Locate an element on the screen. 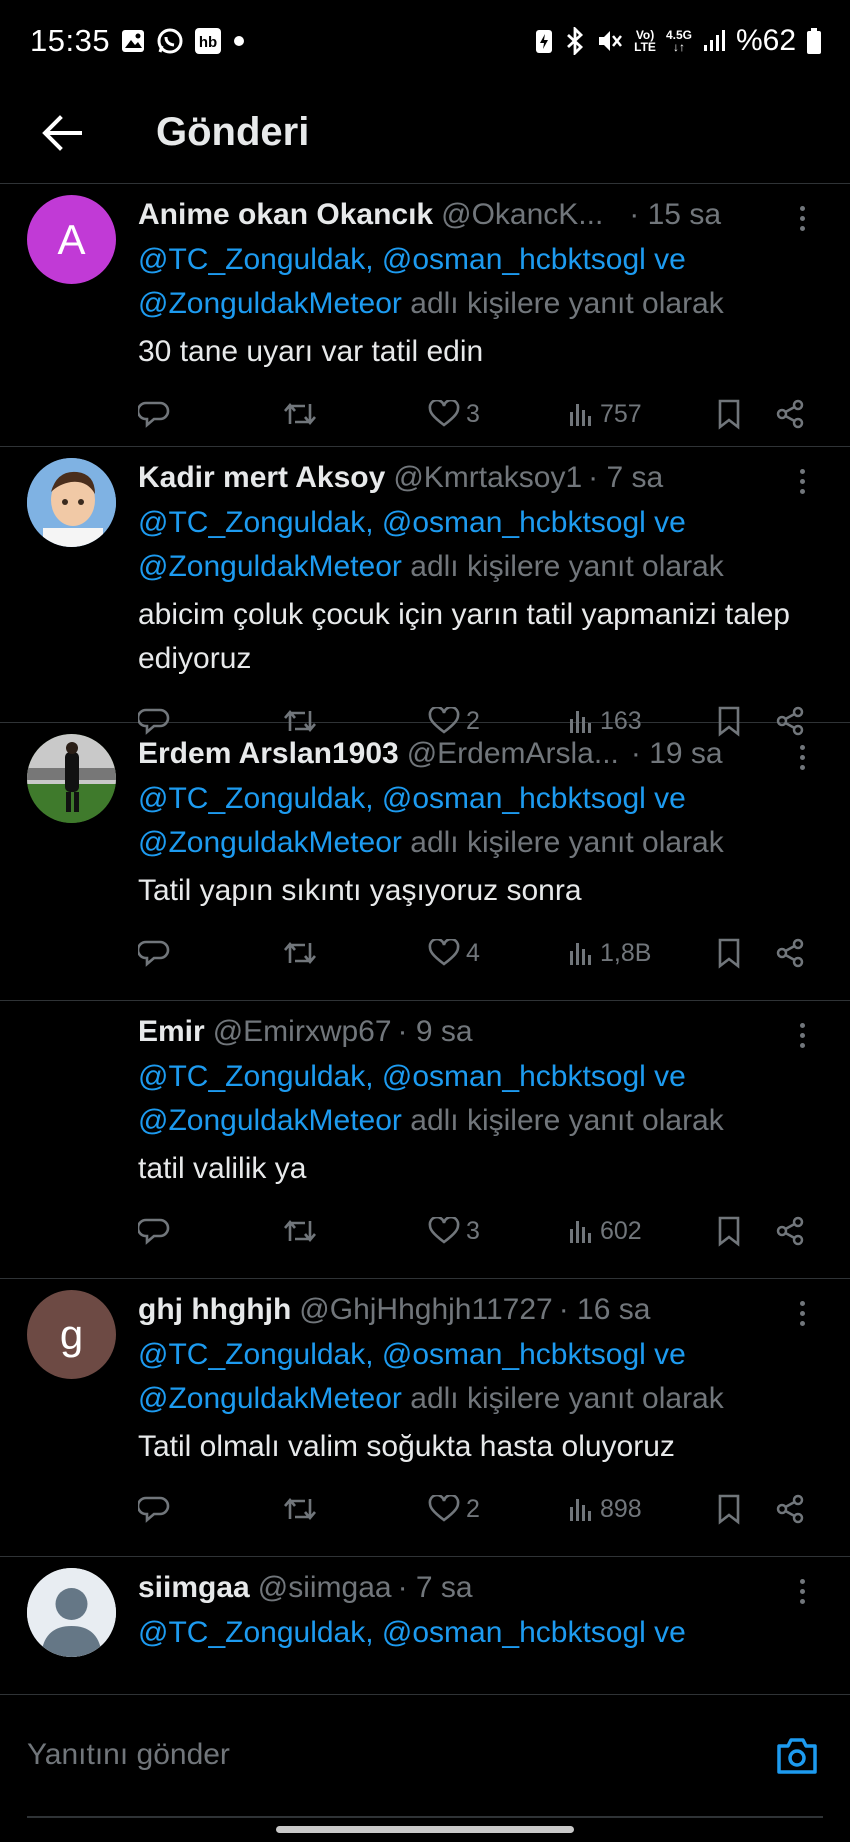 Image resolution: width=850 pixels, height=1842 pixels. home-indicator is located at coordinates (425, 1829).